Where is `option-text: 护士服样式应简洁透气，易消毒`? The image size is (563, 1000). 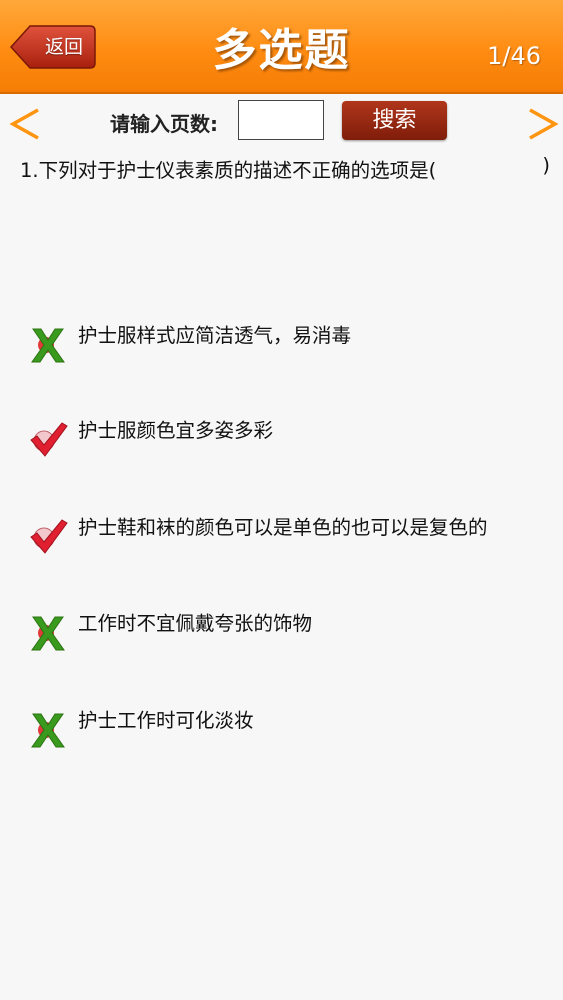 option-text: 护士服样式应简洁透气，易消毒 is located at coordinates (215, 335).